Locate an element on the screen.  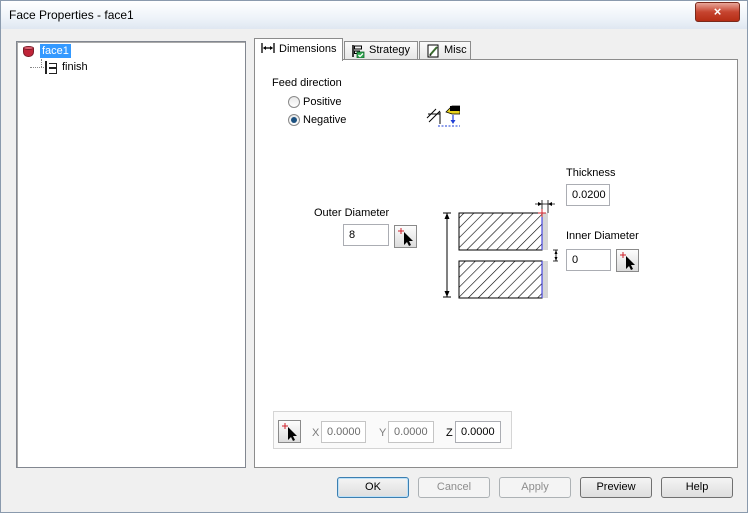
close-icon: × is located at coordinates (717, 11).